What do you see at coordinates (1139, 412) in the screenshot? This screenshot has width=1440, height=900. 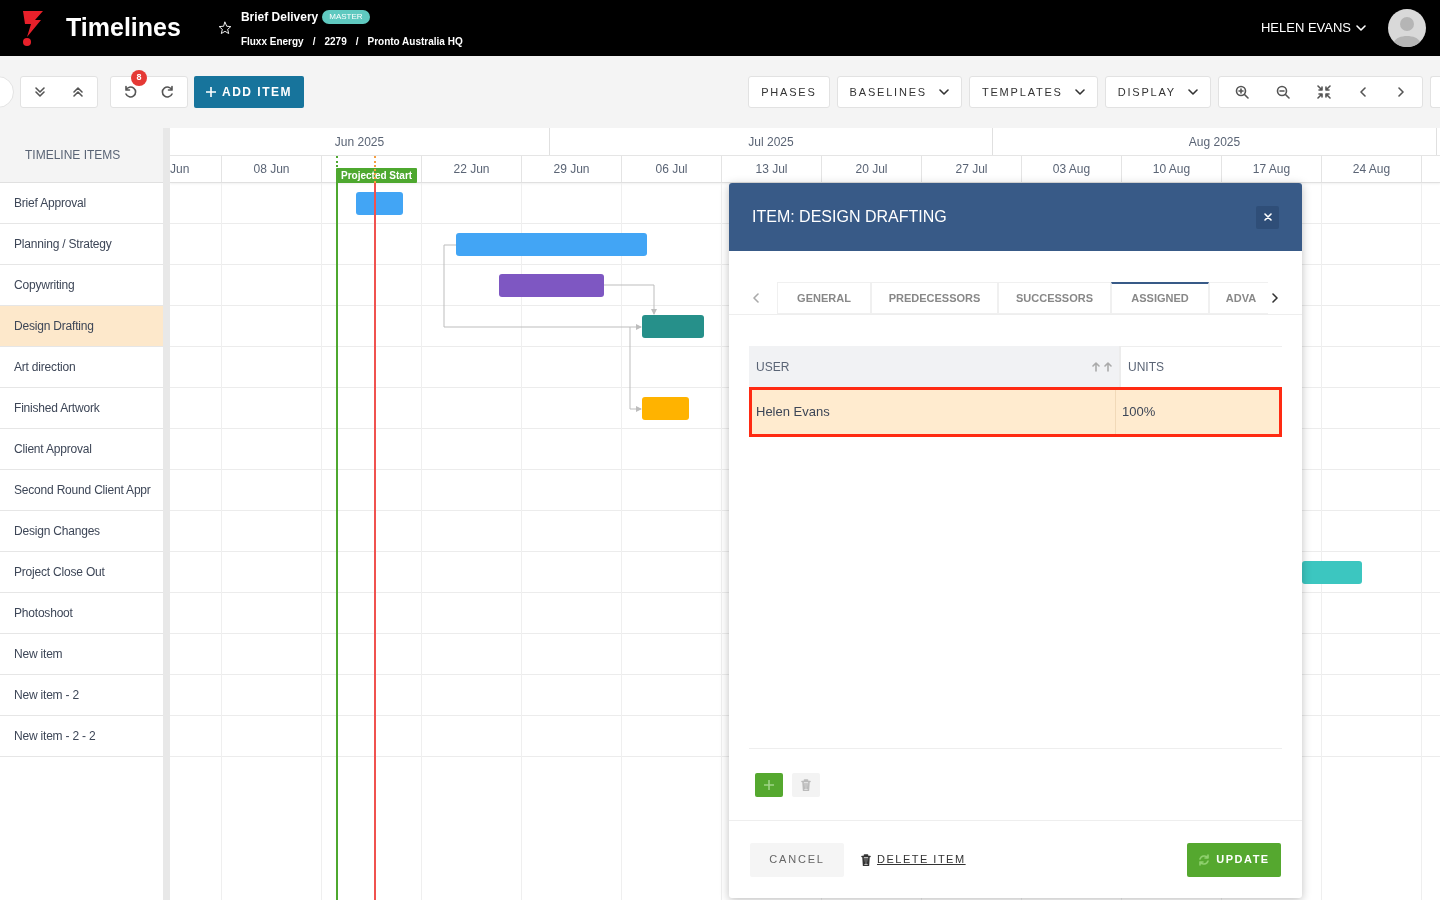 I see `table-cell-text: 100%` at bounding box center [1139, 412].